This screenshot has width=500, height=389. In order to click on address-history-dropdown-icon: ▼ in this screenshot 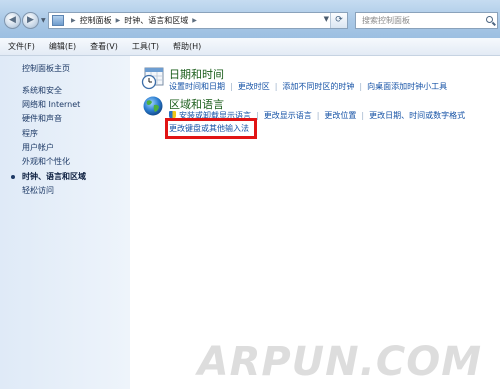, I will do `click(326, 19)`.